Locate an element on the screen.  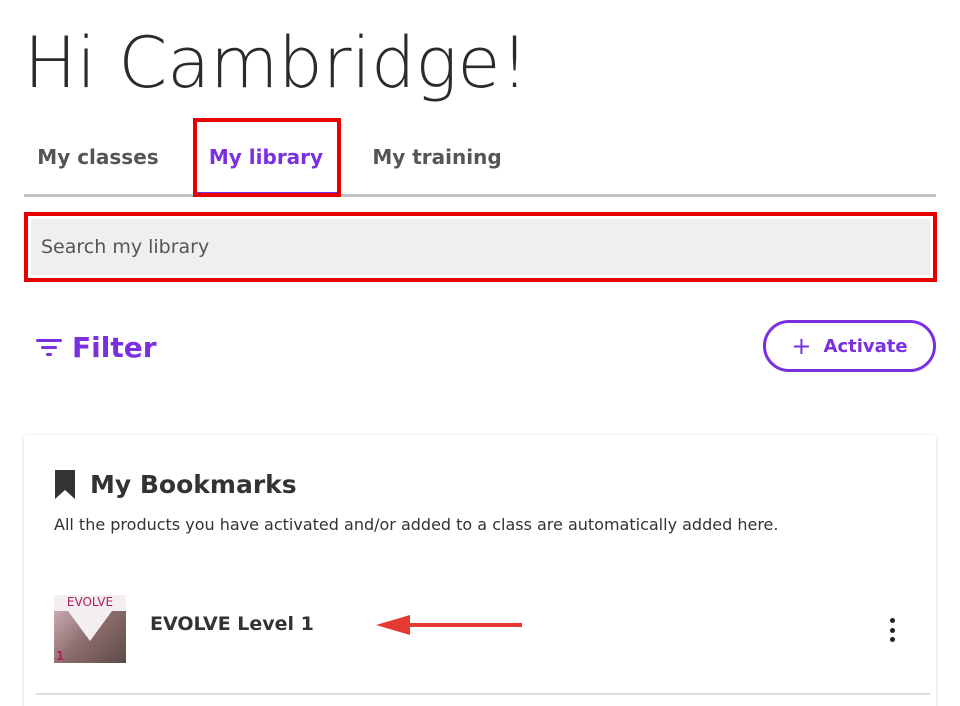
thumbnail-chevron is located at coordinates (90, 626).